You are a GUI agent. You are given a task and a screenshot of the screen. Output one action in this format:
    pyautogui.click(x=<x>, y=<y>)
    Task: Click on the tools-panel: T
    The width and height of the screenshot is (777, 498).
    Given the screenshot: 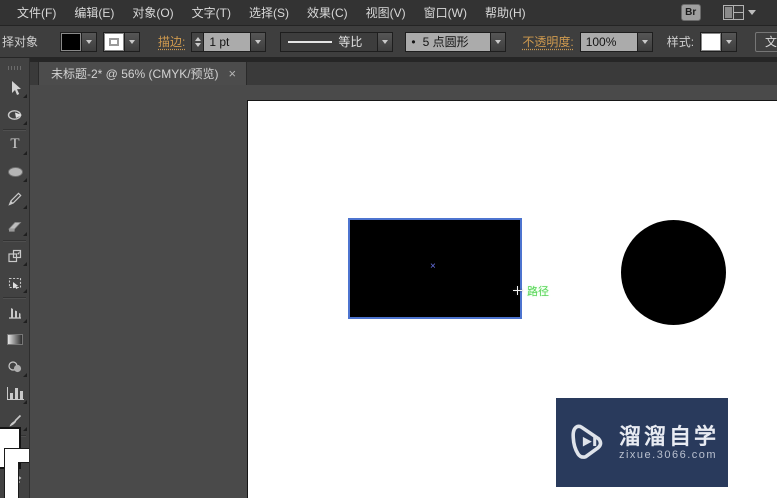 What is the action you would take?
    pyautogui.click(x=15, y=278)
    